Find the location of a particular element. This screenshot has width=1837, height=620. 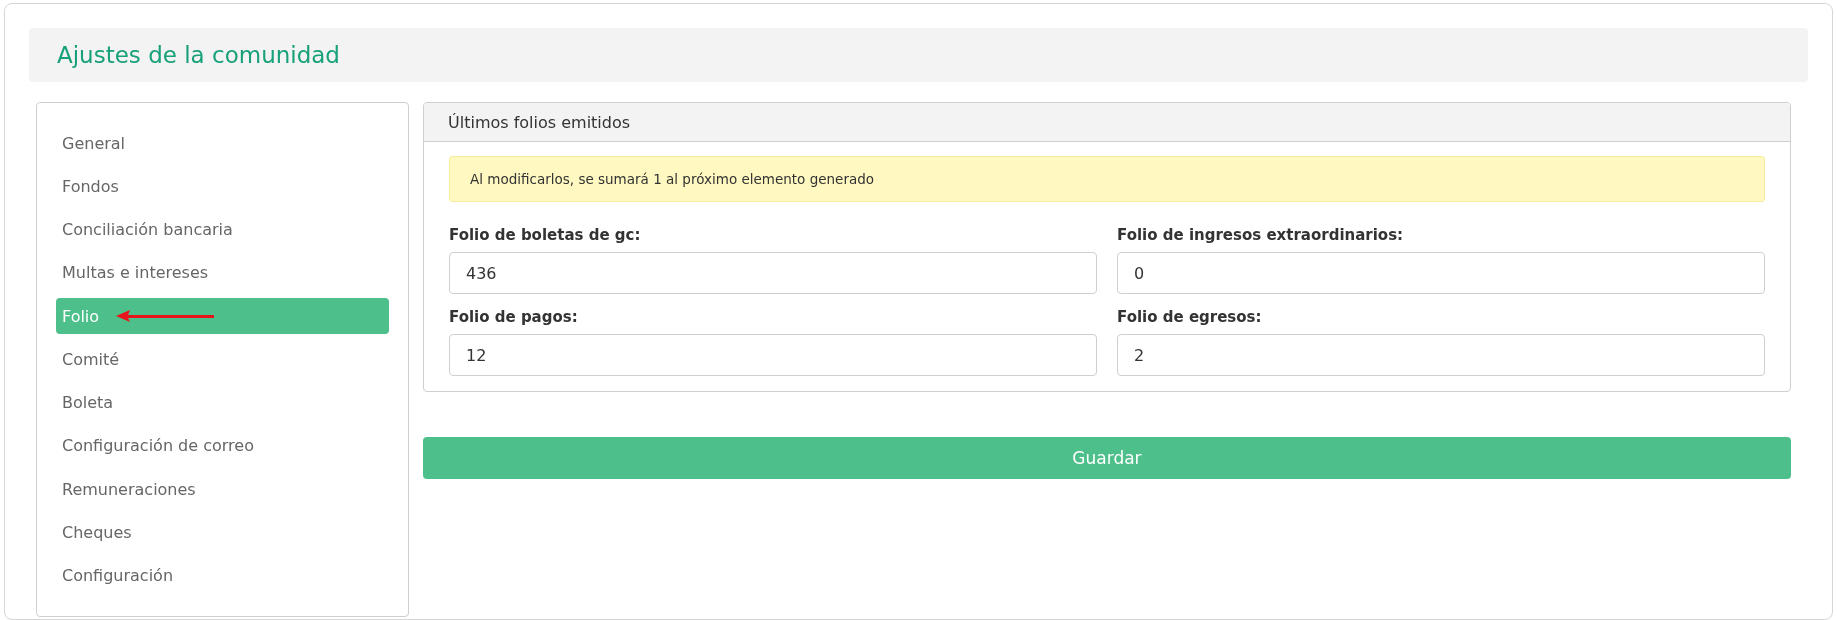

sidebar-item: Conciliación bancaria is located at coordinates (222, 229).